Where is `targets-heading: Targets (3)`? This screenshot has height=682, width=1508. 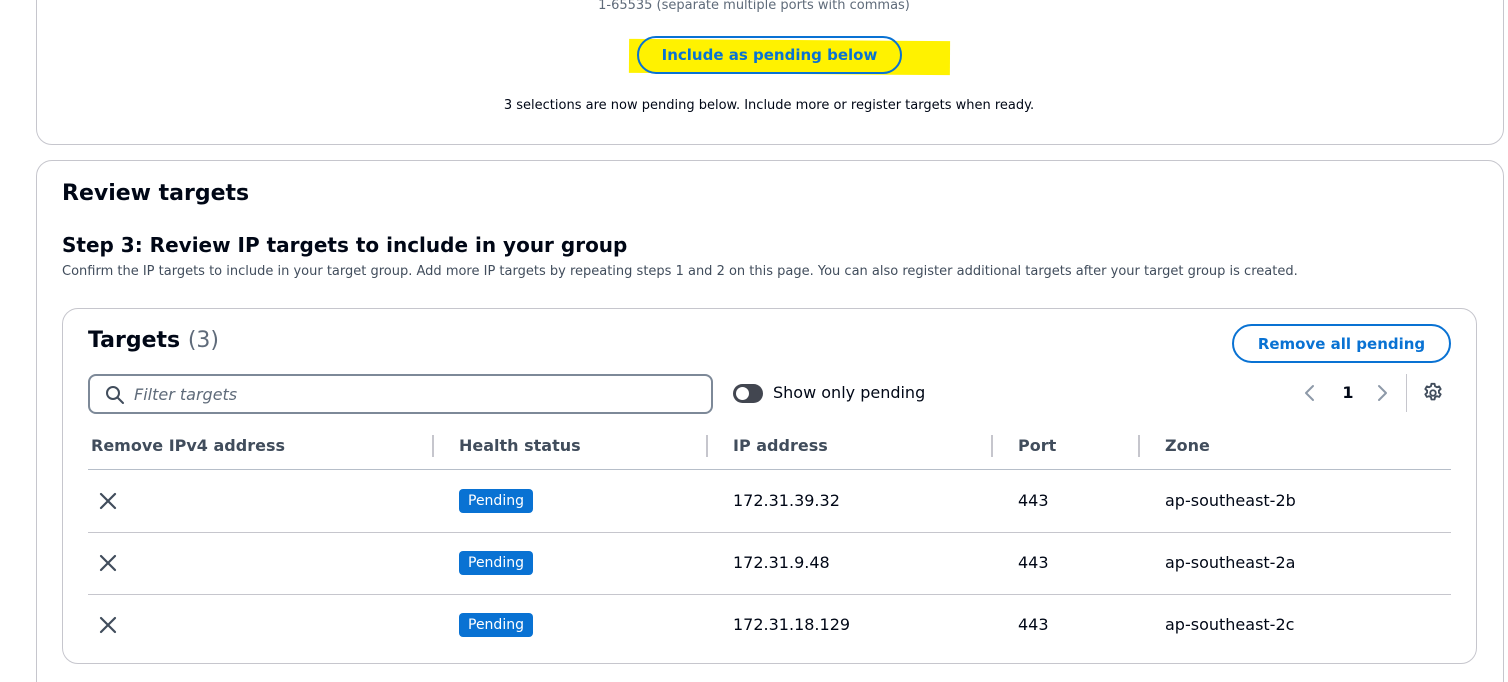 targets-heading: Targets (3) is located at coordinates (153, 340).